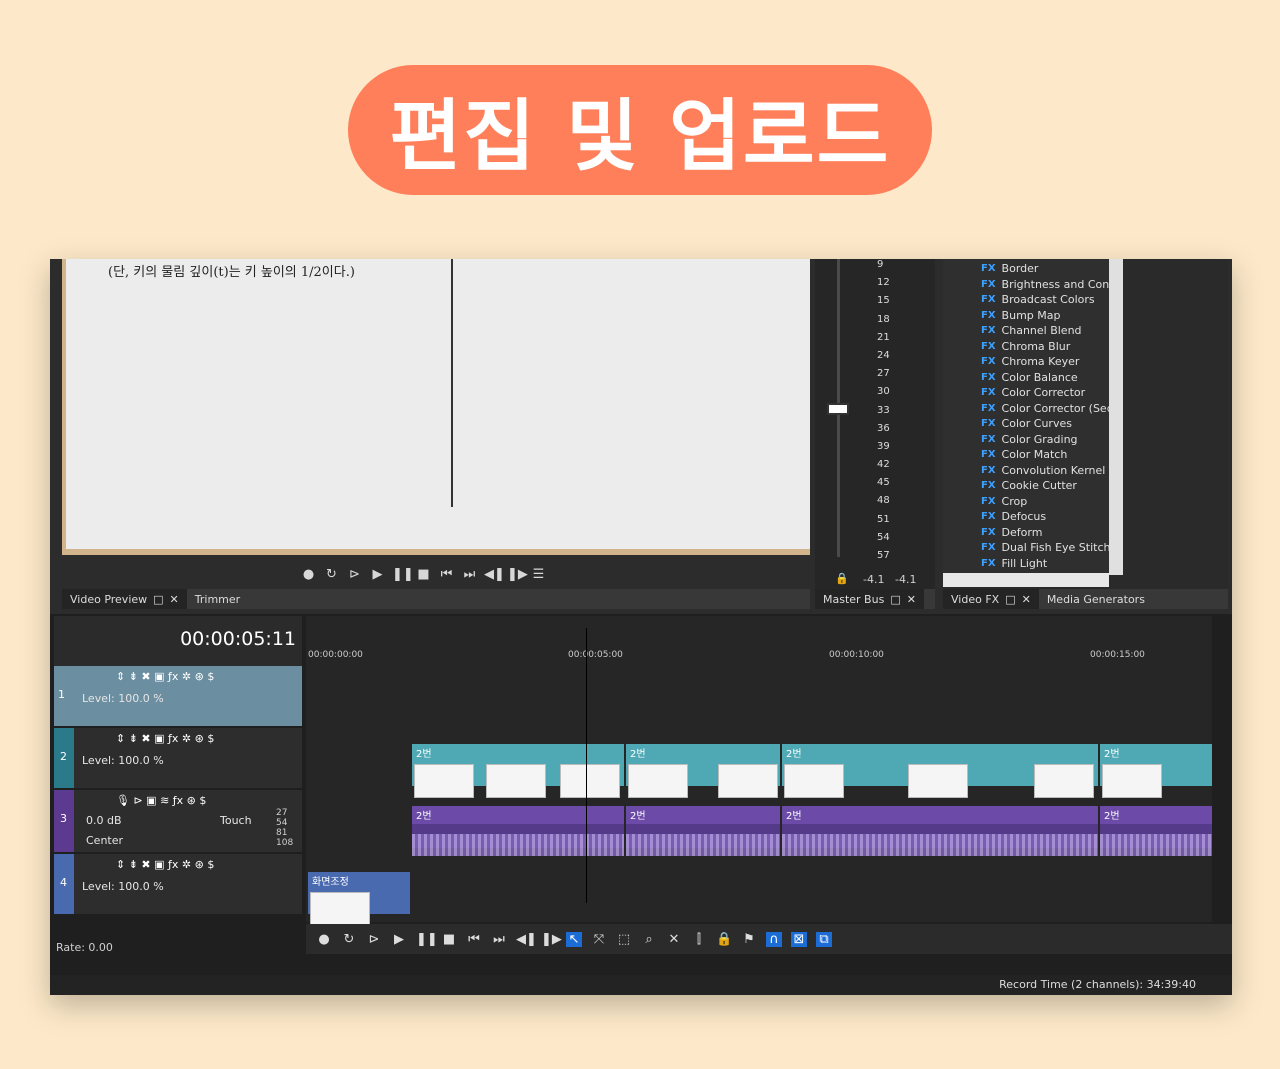 The height and width of the screenshot is (1069, 1280). I want to click on readout-left: -4.1, so click(874, 579).